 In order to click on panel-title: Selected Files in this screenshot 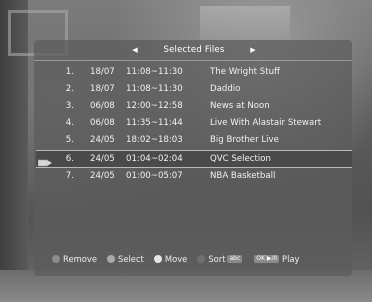, I will do `click(194, 50)`.